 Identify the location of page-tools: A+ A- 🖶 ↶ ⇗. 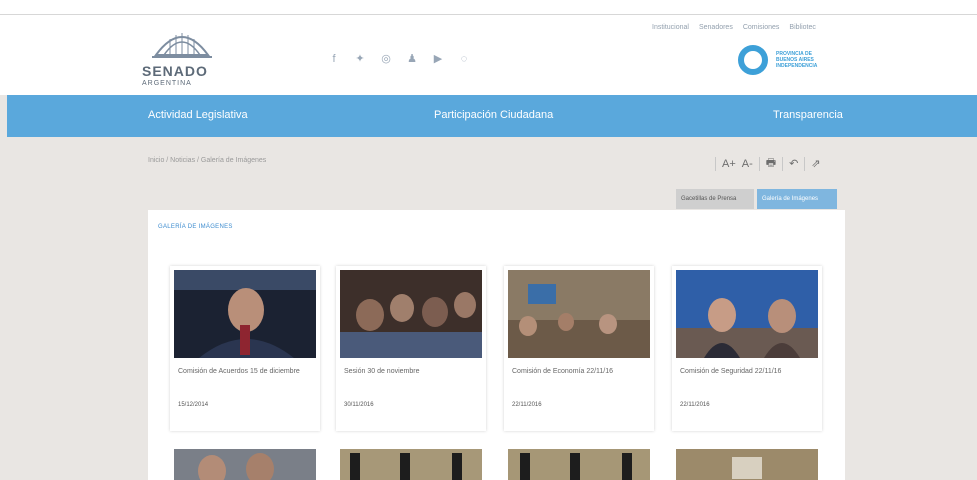
(768, 163).